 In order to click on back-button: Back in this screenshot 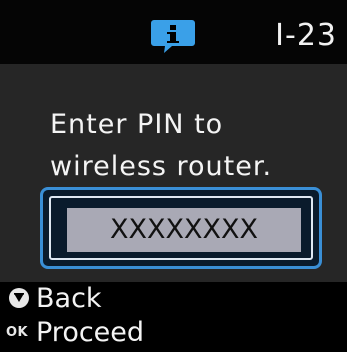, I will do `click(51, 298)`.